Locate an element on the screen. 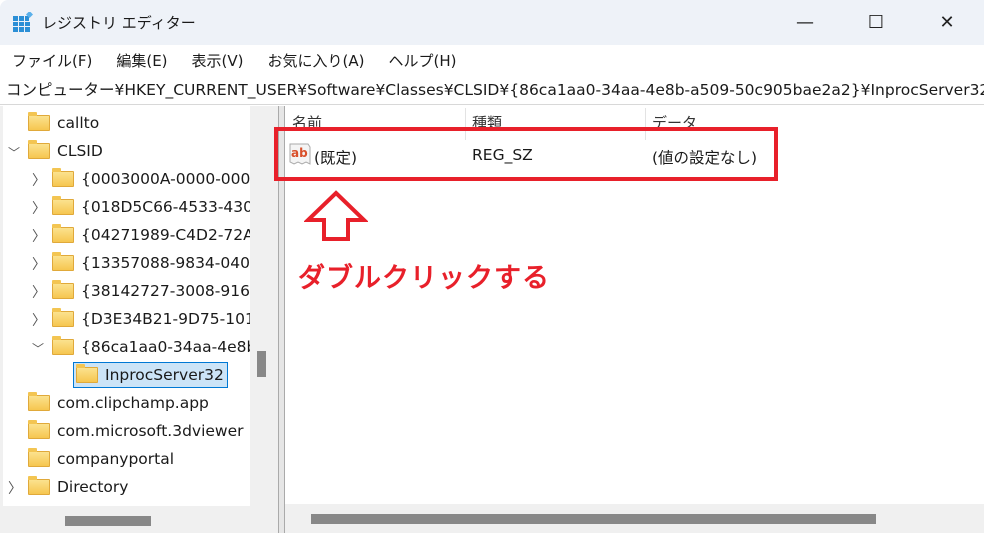 The height and width of the screenshot is (533, 984). tree-node: {0003000A-0000-0000 is located at coordinates (151, 179).